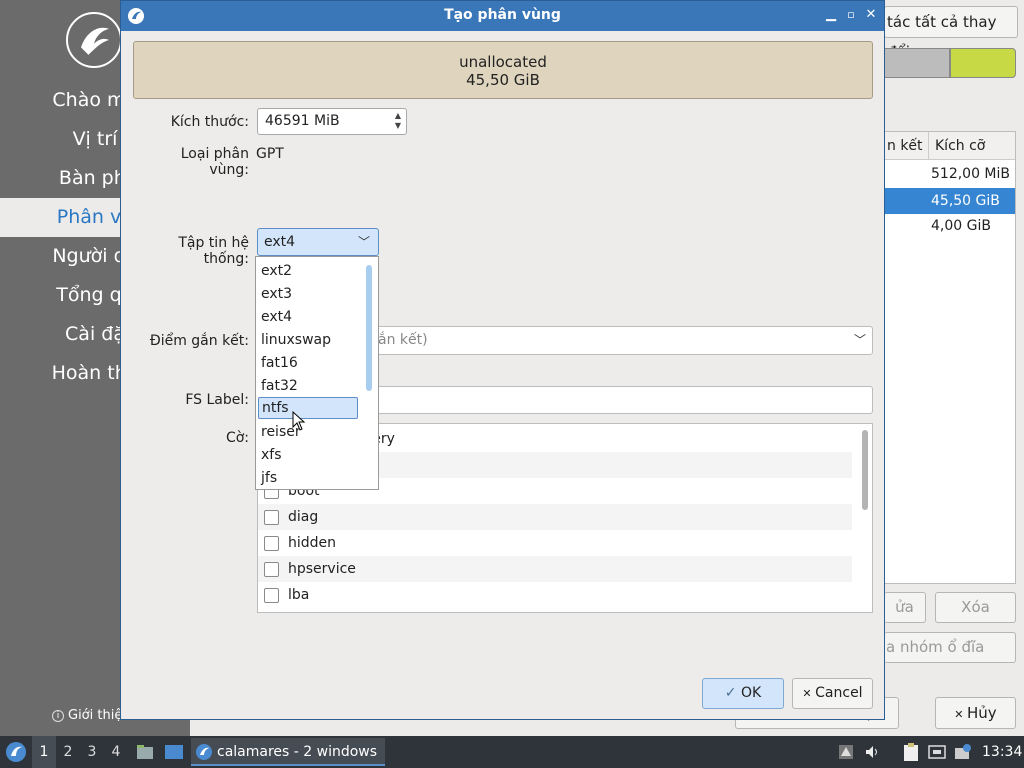  What do you see at coordinates (280, 242) in the screenshot?
I see `filesystem-value: ext4` at bounding box center [280, 242].